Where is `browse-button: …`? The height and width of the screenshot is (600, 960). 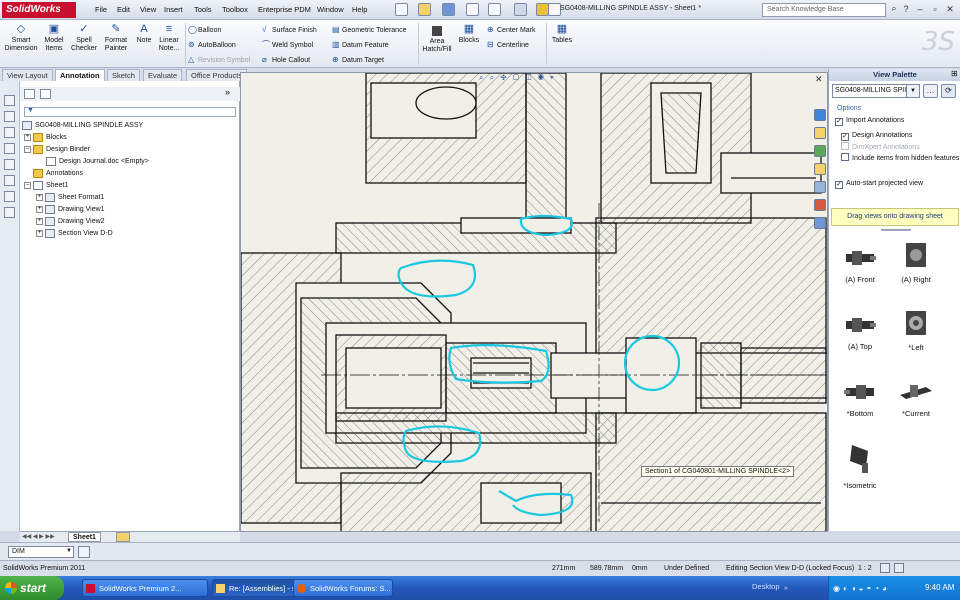
browse-button: … is located at coordinates (930, 91).